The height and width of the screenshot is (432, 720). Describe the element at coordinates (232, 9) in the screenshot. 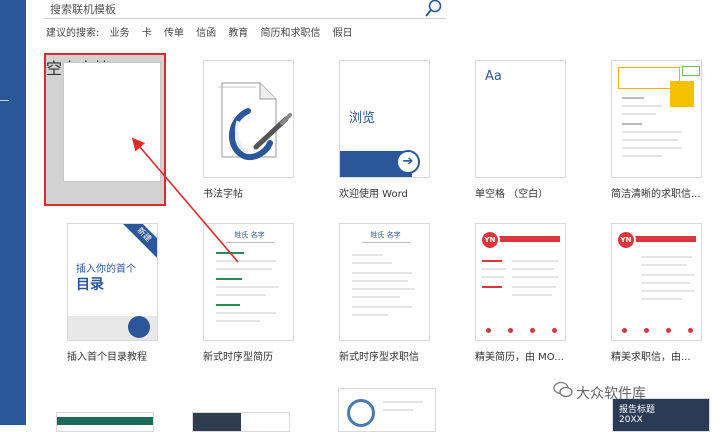

I see `search-input` at that location.